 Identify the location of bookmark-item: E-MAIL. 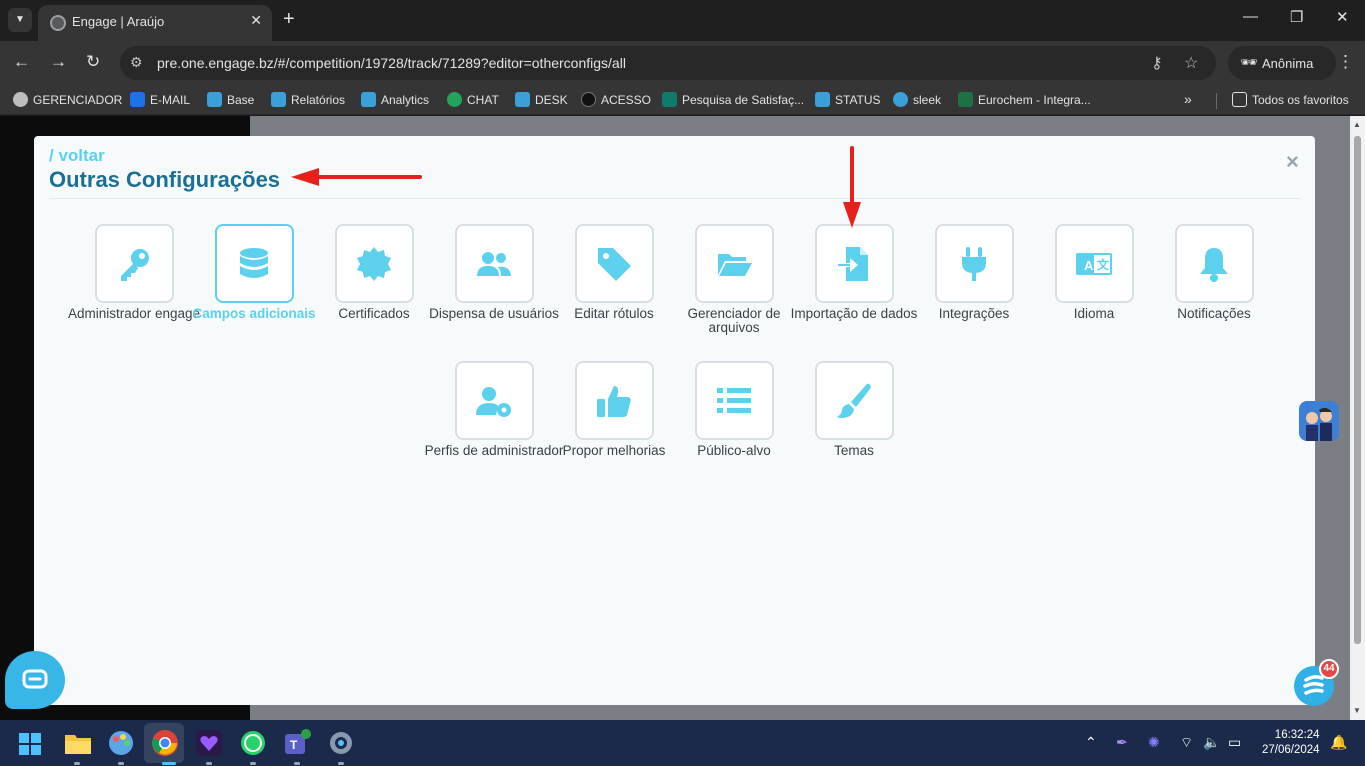
(160, 99).